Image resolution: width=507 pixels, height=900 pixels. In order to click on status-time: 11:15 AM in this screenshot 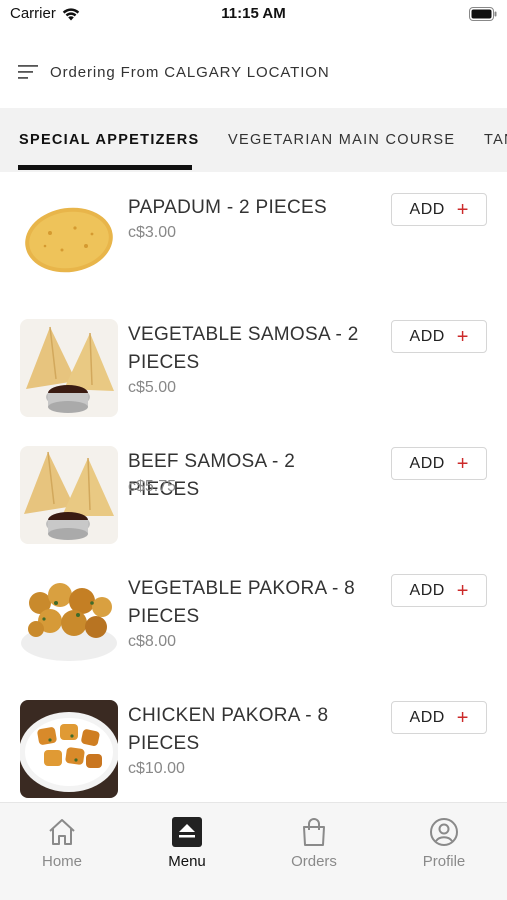, I will do `click(253, 13)`.